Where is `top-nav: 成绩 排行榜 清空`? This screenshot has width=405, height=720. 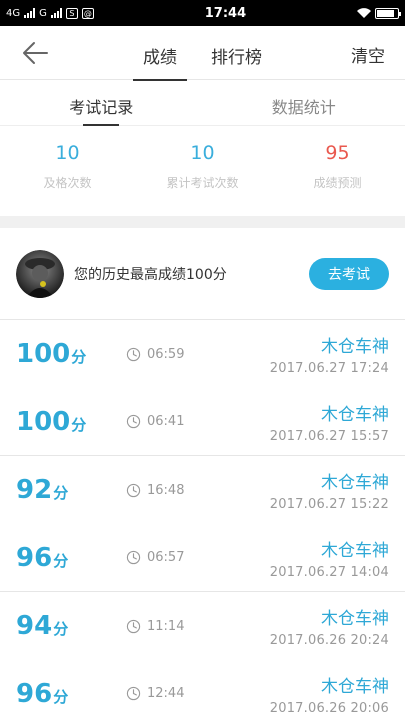 top-nav: 成绩 排行榜 清空 is located at coordinates (202, 53).